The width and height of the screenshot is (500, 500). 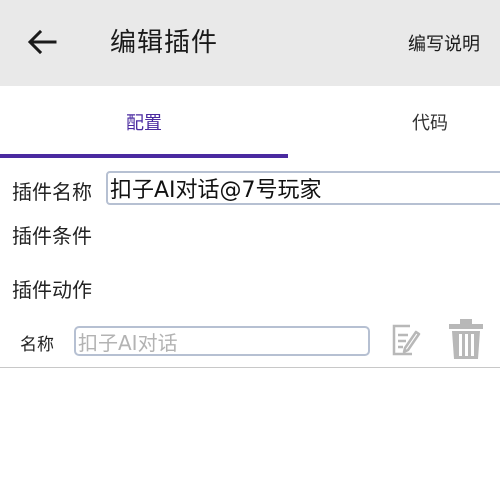 What do you see at coordinates (144, 156) in the screenshot?
I see `tab-selected-indicator` at bounding box center [144, 156].